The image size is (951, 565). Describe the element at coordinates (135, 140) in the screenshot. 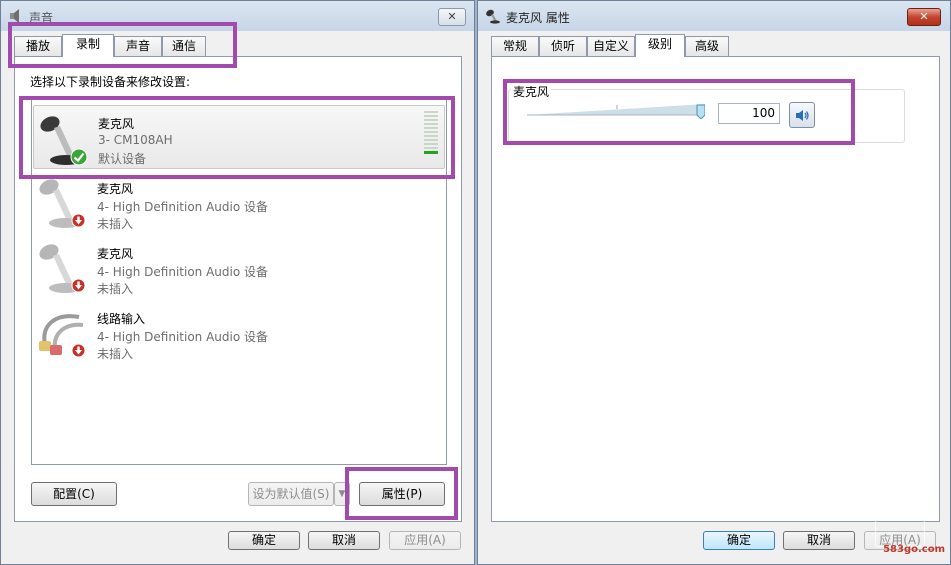

I see `device-description: 3- CM108AH` at that location.